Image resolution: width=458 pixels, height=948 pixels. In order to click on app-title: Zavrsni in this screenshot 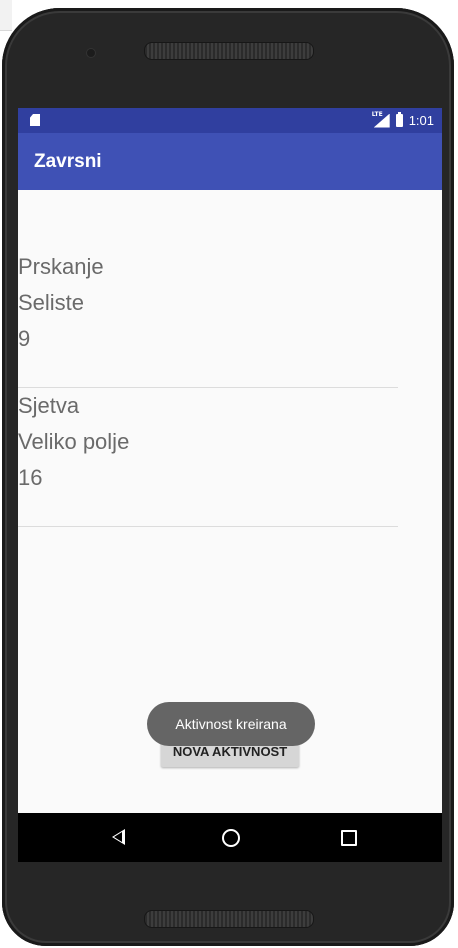, I will do `click(68, 161)`.